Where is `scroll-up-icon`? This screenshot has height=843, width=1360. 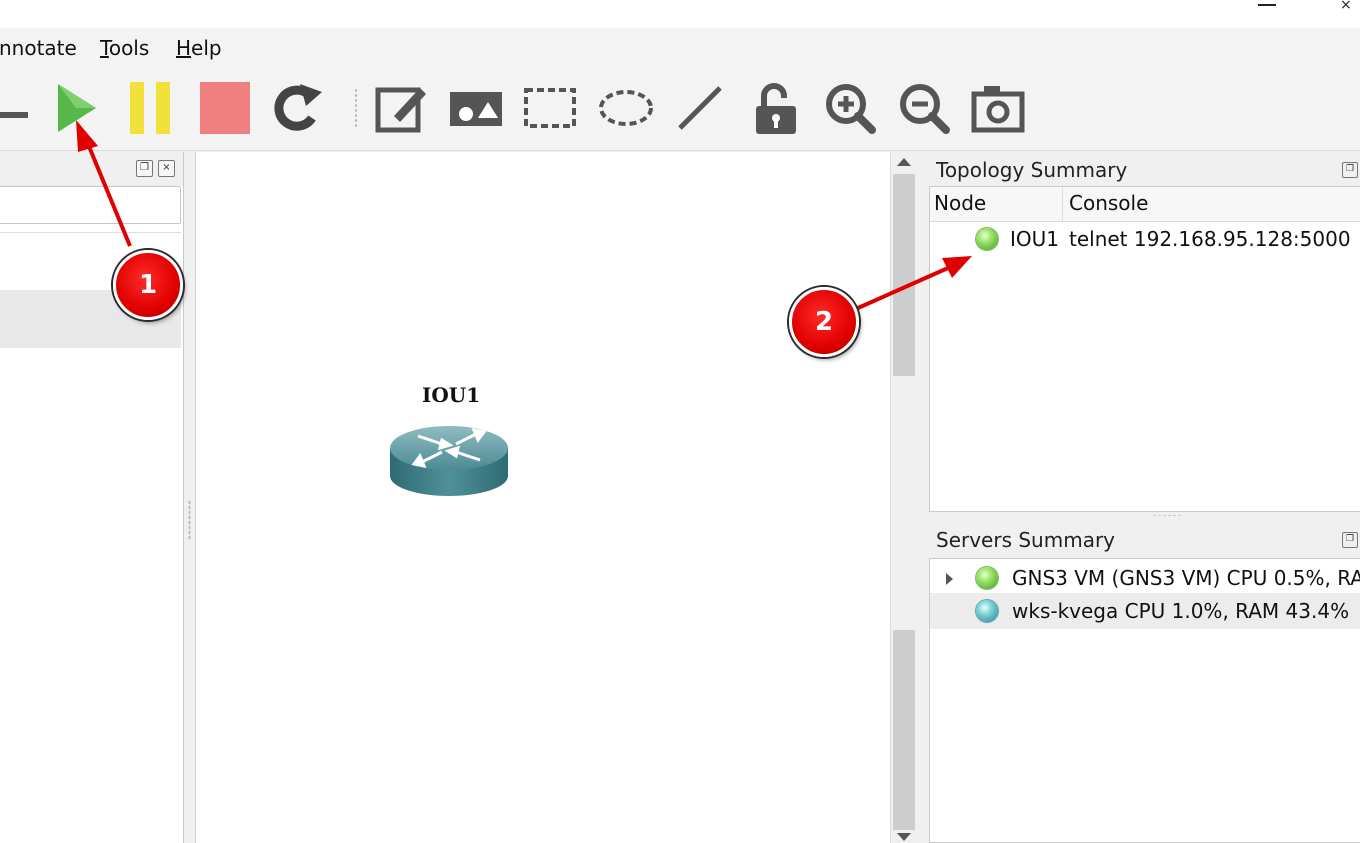 scroll-up-icon is located at coordinates (904, 162).